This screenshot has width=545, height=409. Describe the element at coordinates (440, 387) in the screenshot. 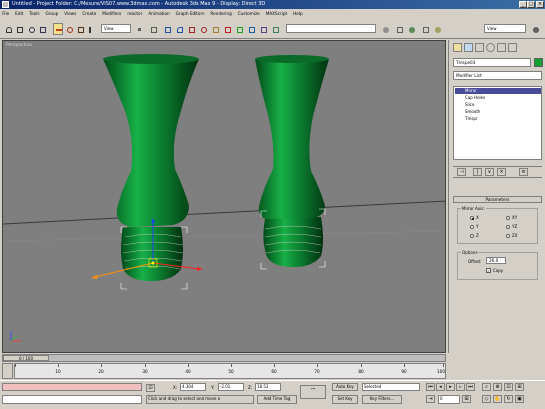

I see `previous-frame-icon: ◂` at that location.